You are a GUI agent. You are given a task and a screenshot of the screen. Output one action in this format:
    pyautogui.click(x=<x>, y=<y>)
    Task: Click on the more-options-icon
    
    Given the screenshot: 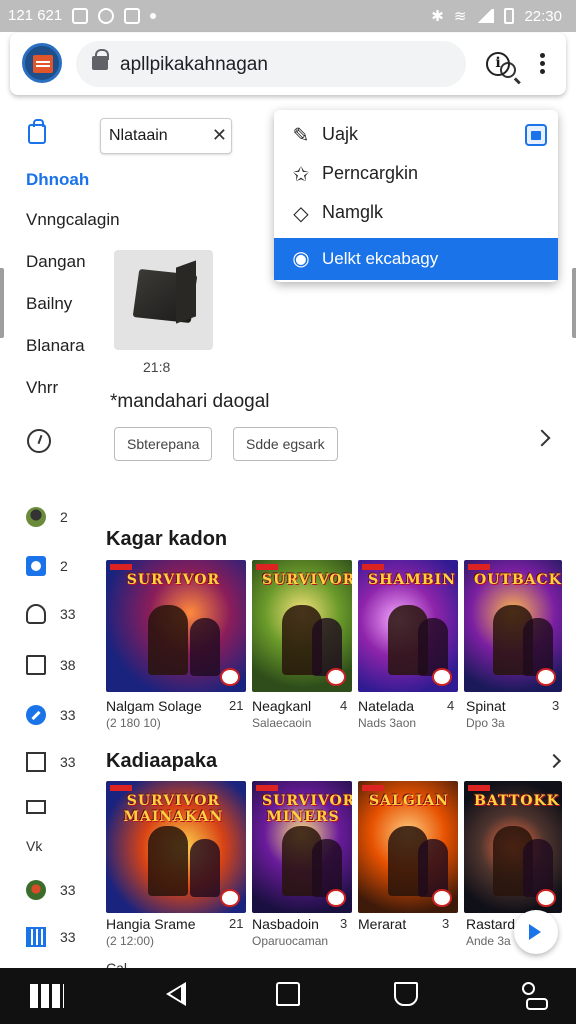 What is the action you would take?
    pyautogui.click(x=543, y=64)
    